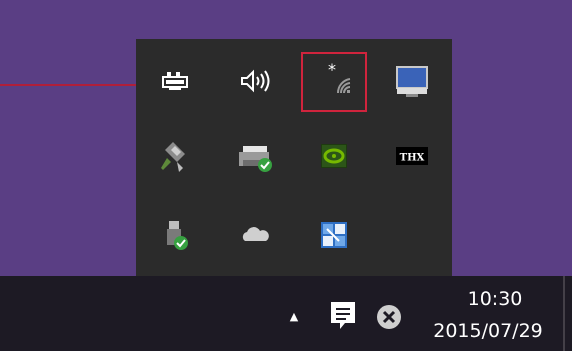  I want to click on thx-label: THX, so click(412, 158).